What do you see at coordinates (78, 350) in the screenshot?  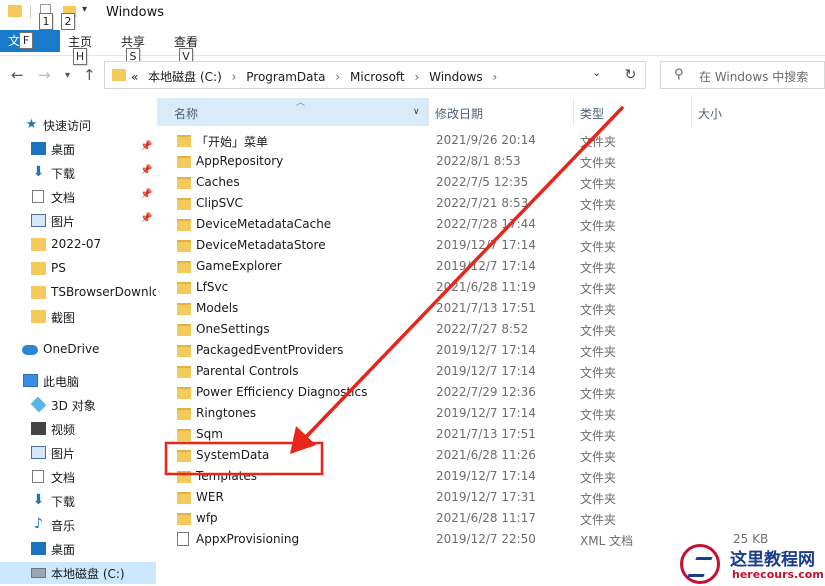 I see `nav-onedrive: OneDrive` at bounding box center [78, 350].